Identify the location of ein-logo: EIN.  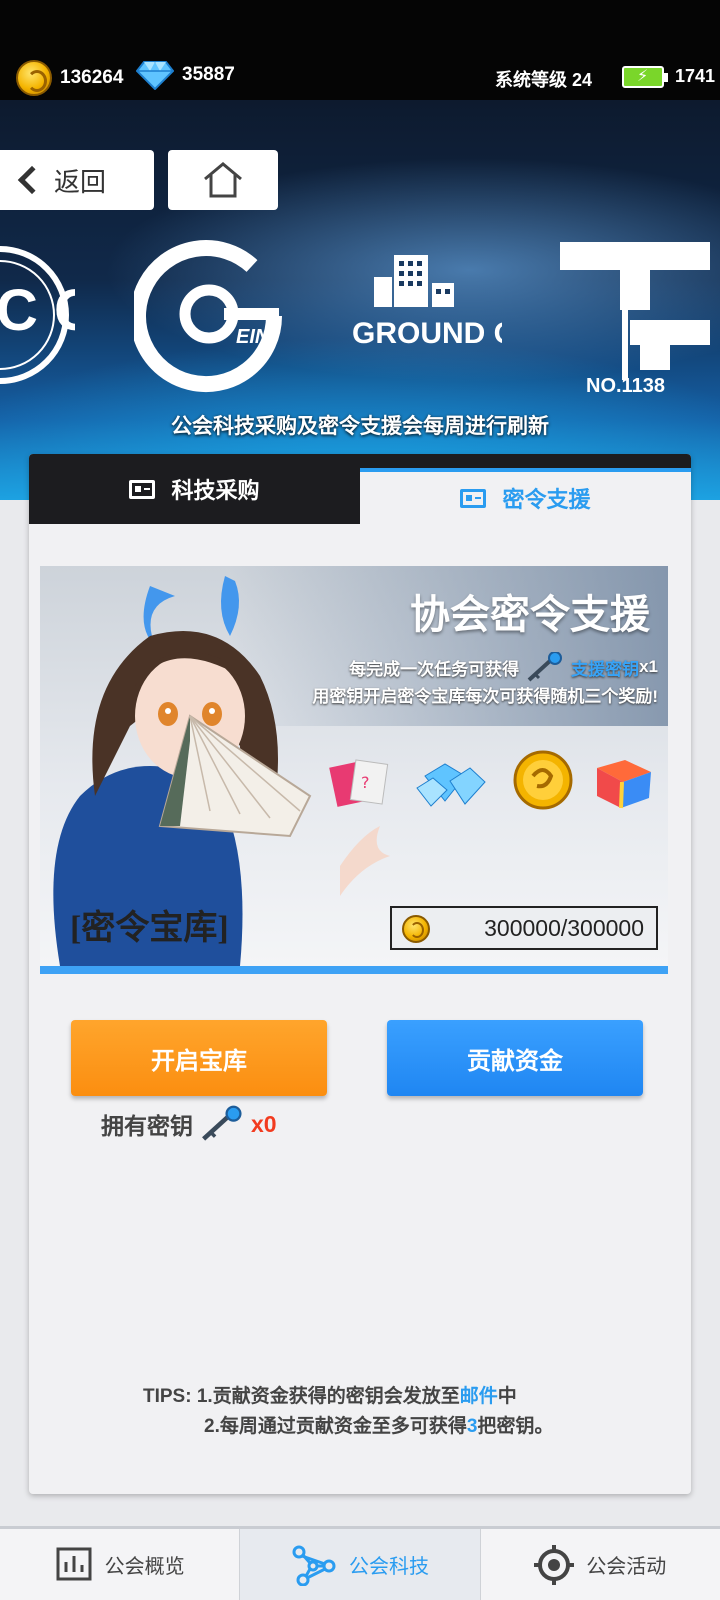
(208, 316).